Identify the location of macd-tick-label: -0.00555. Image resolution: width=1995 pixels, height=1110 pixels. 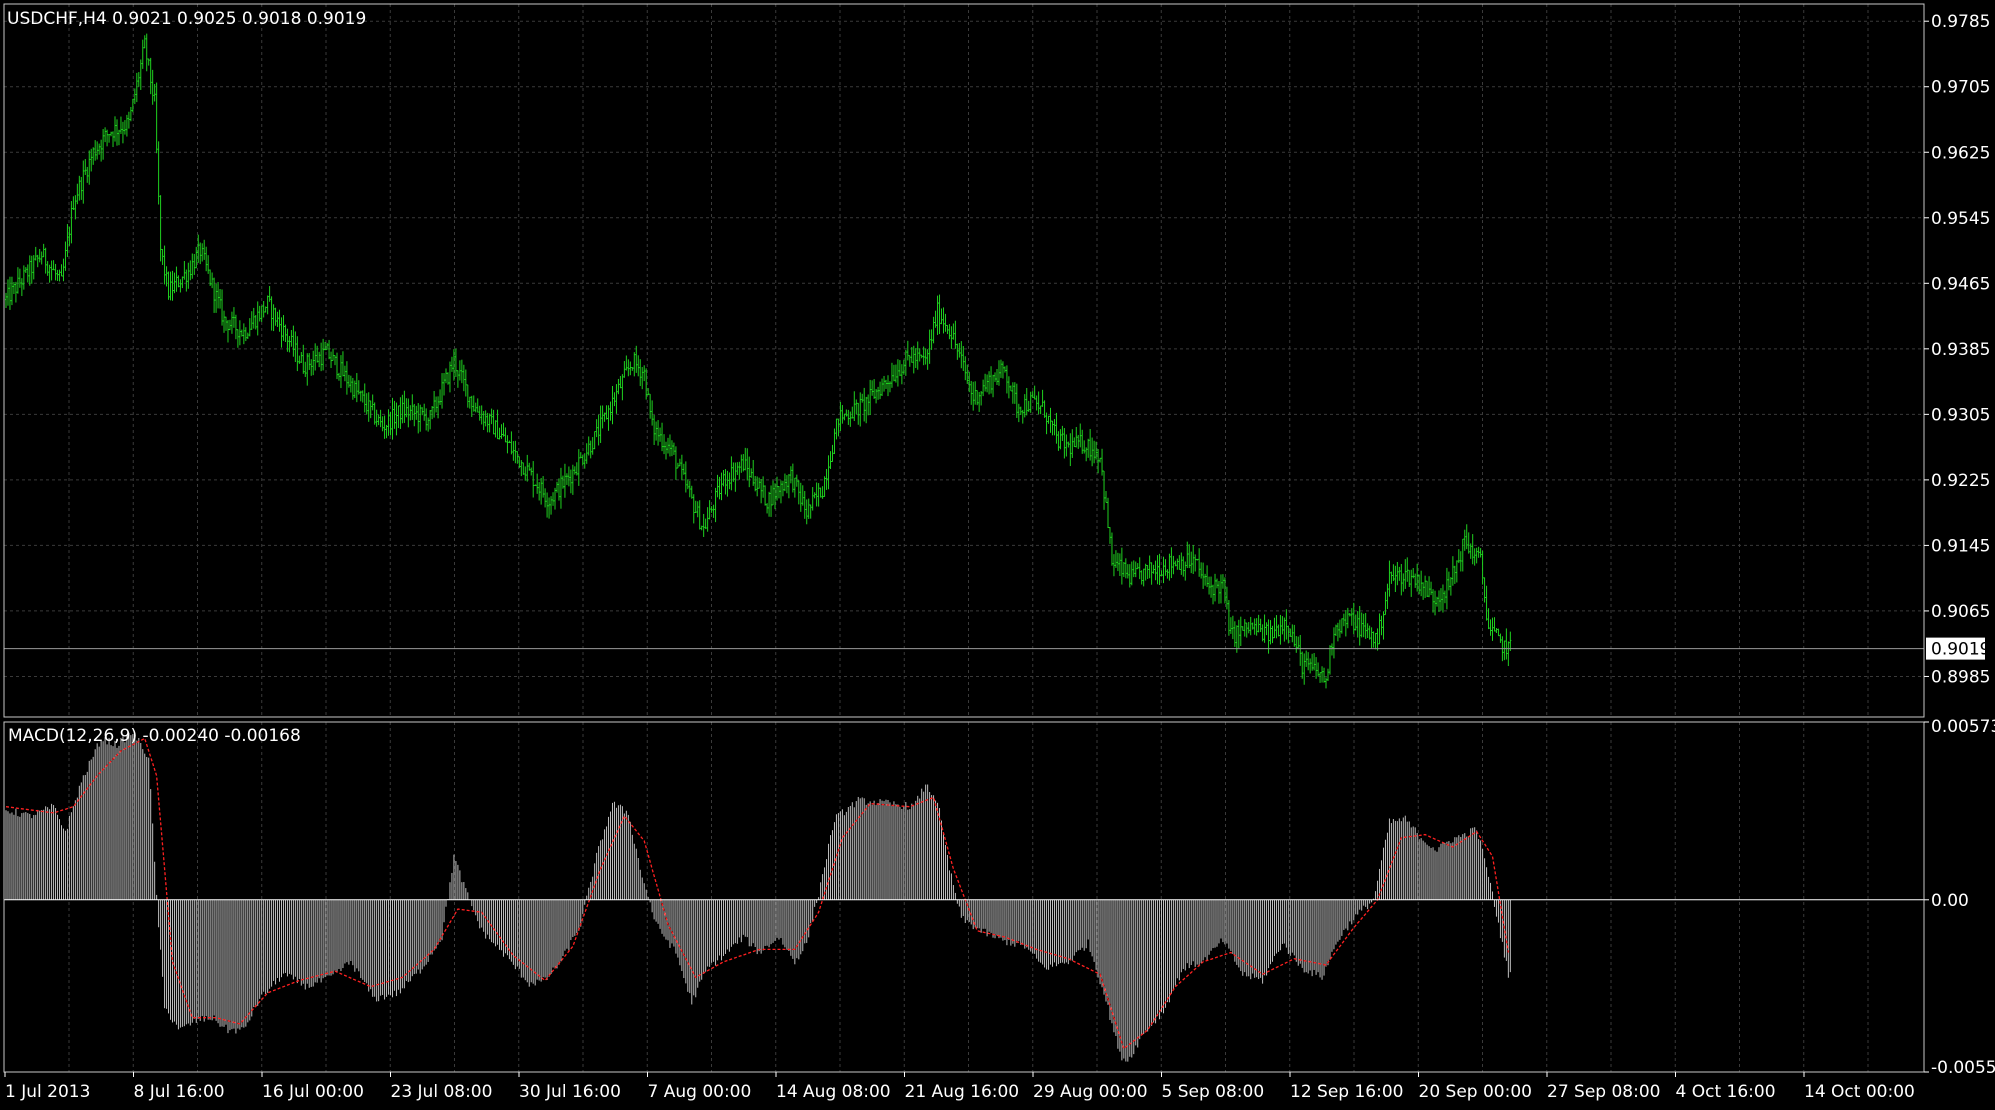
(1963, 1068).